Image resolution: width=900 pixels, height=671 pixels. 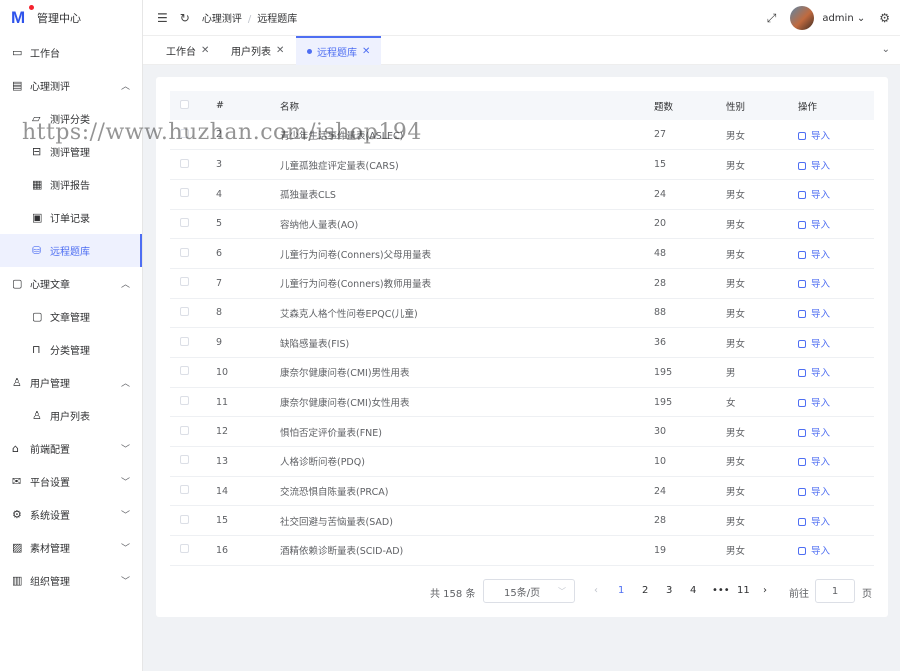 I want to click on row-index: 11, so click(x=248, y=402).